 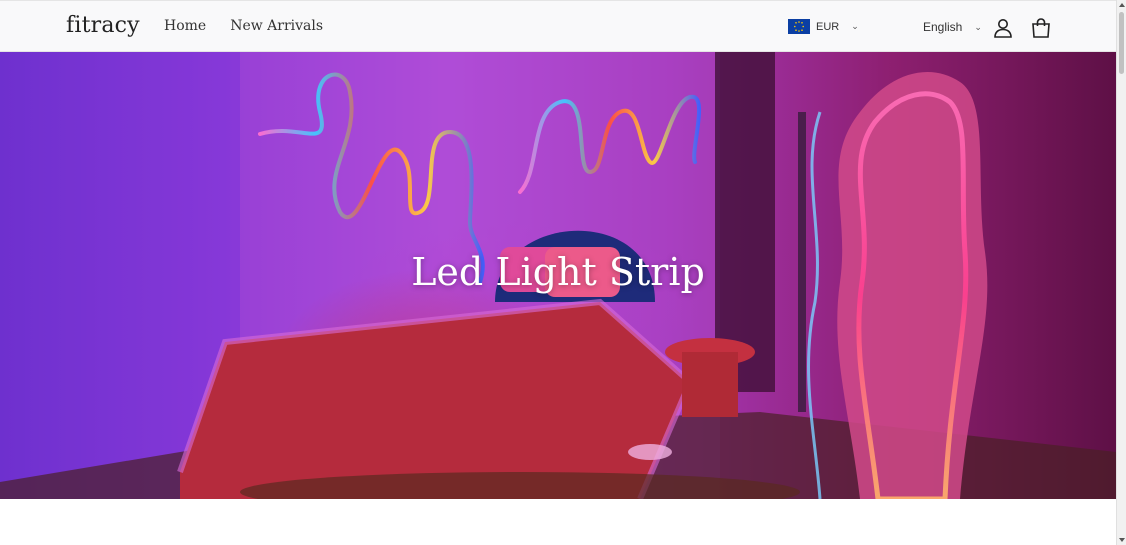 What do you see at coordinates (1122, 5) in the screenshot?
I see `scroll-up-icon` at bounding box center [1122, 5].